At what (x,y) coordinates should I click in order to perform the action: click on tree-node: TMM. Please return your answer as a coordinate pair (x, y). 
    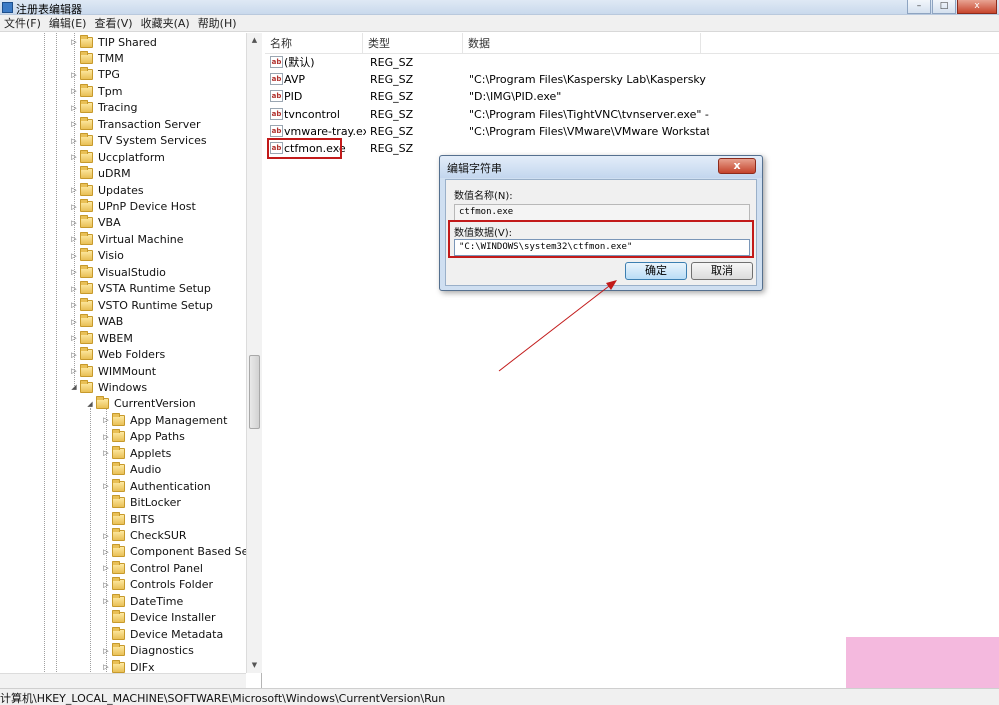
    Looking at the image, I should click on (97, 58).